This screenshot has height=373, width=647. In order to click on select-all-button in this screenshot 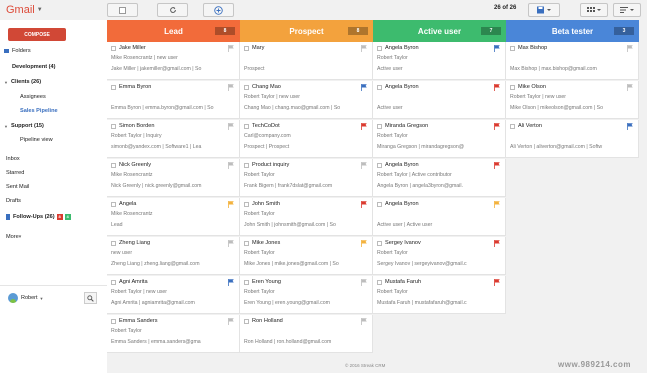, I will do `click(122, 10)`.